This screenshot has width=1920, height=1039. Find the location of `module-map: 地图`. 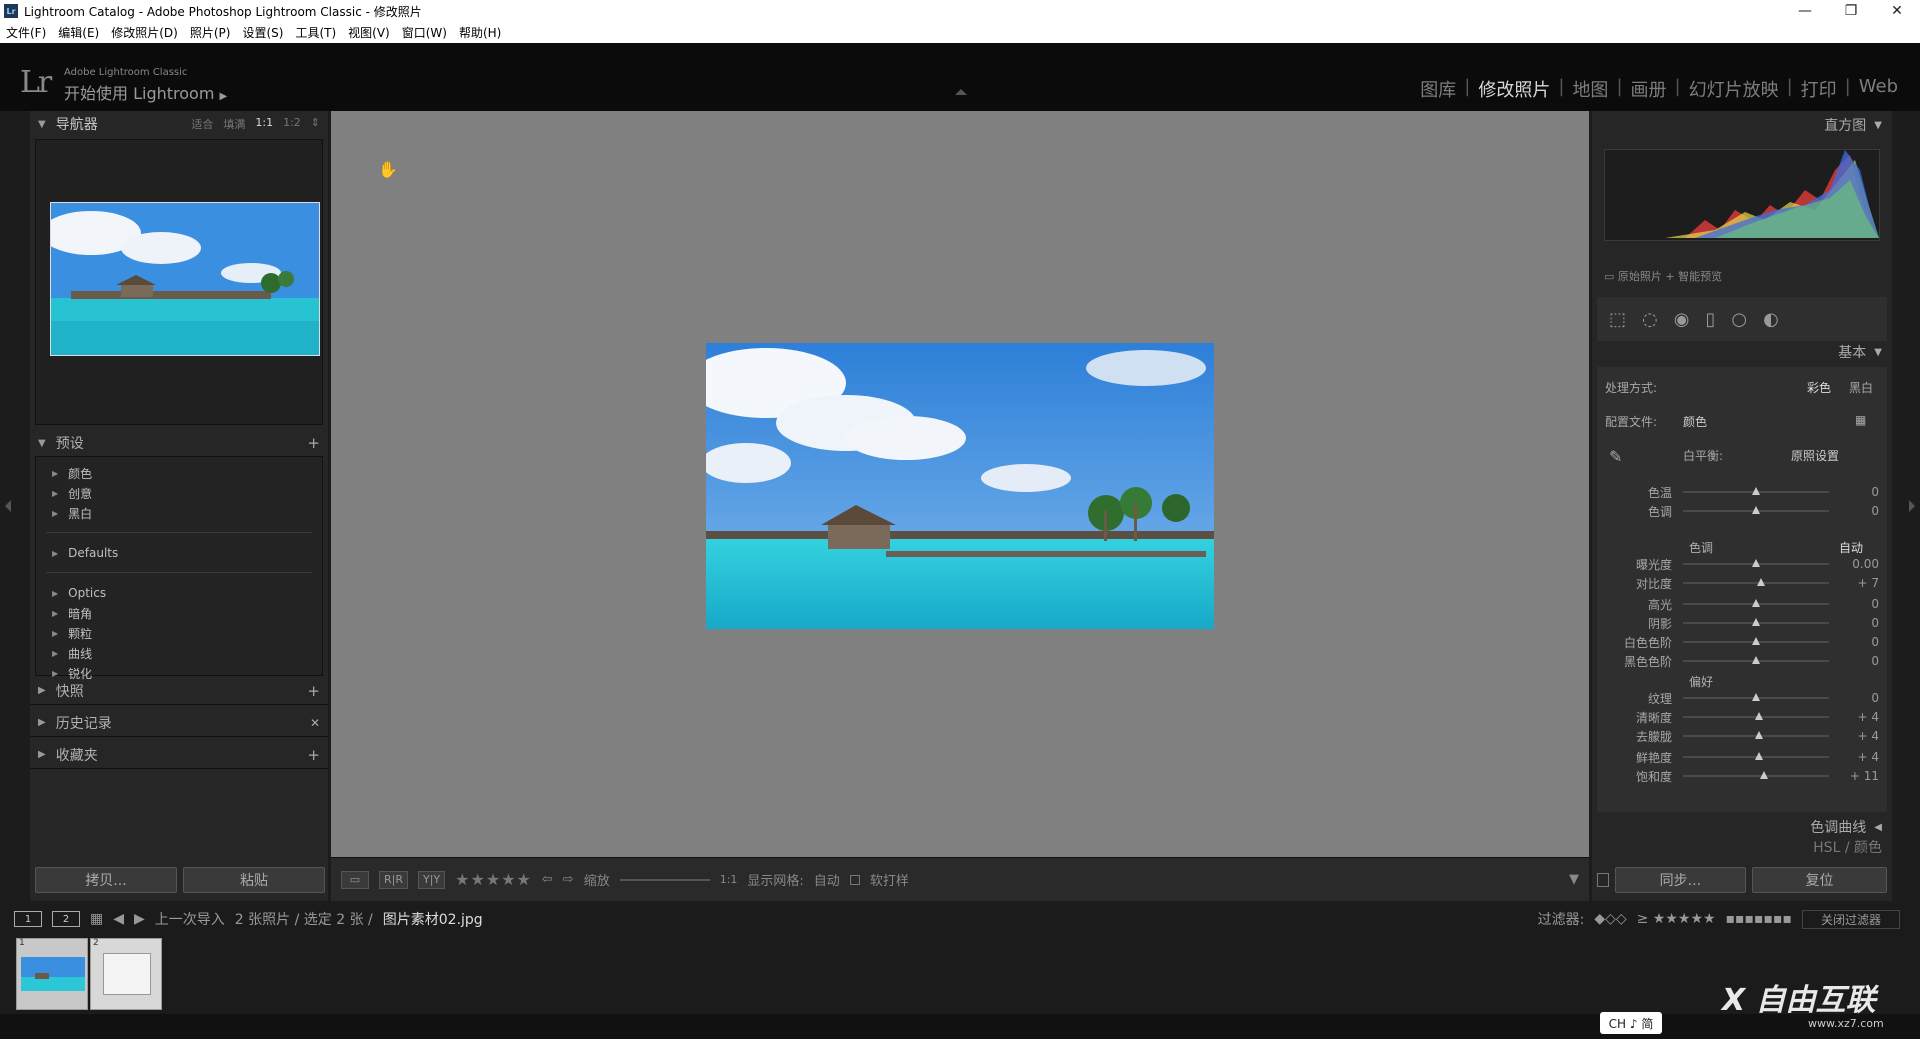

module-map: 地图 is located at coordinates (1590, 89).